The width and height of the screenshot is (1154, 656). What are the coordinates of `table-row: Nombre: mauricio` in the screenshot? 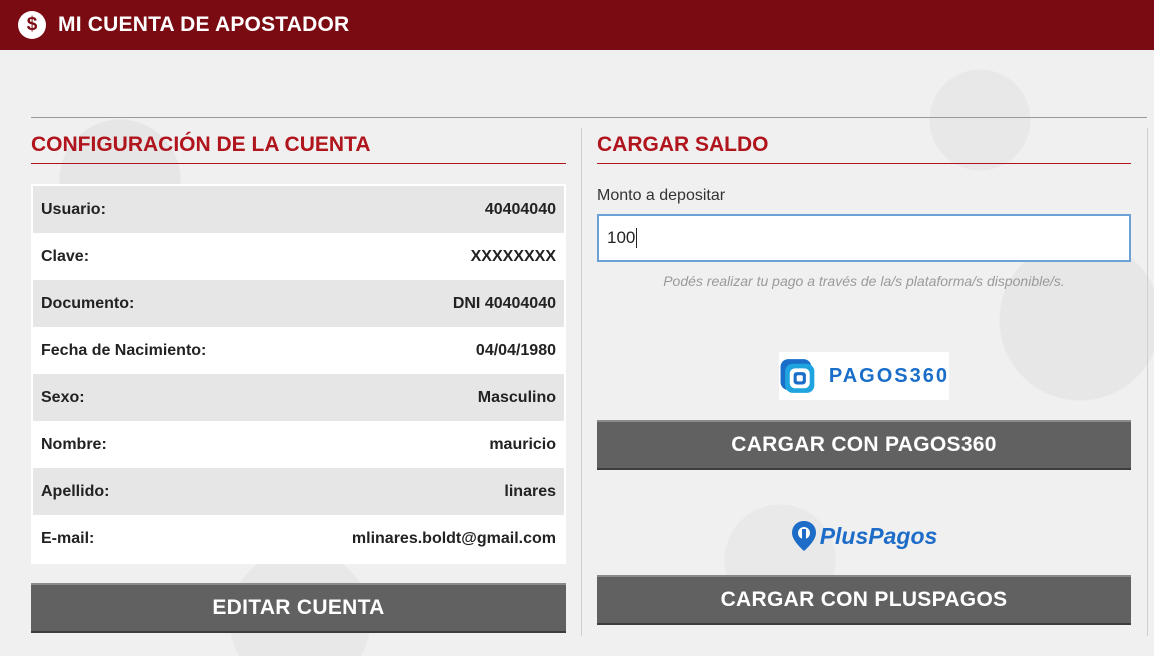 It's located at (298, 444).